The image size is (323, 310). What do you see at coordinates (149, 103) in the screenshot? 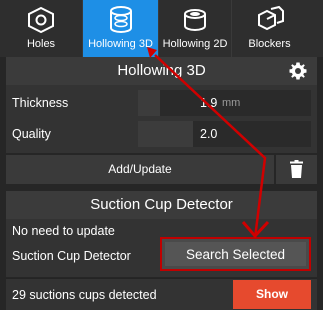
I see `thickness-slider-fill` at bounding box center [149, 103].